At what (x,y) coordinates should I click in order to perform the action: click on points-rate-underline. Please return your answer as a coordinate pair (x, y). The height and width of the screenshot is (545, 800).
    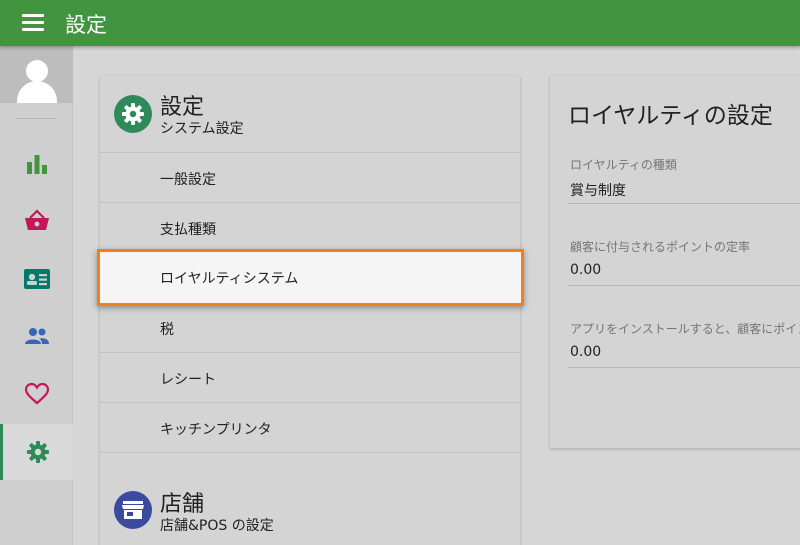
    Looking at the image, I should click on (684, 285).